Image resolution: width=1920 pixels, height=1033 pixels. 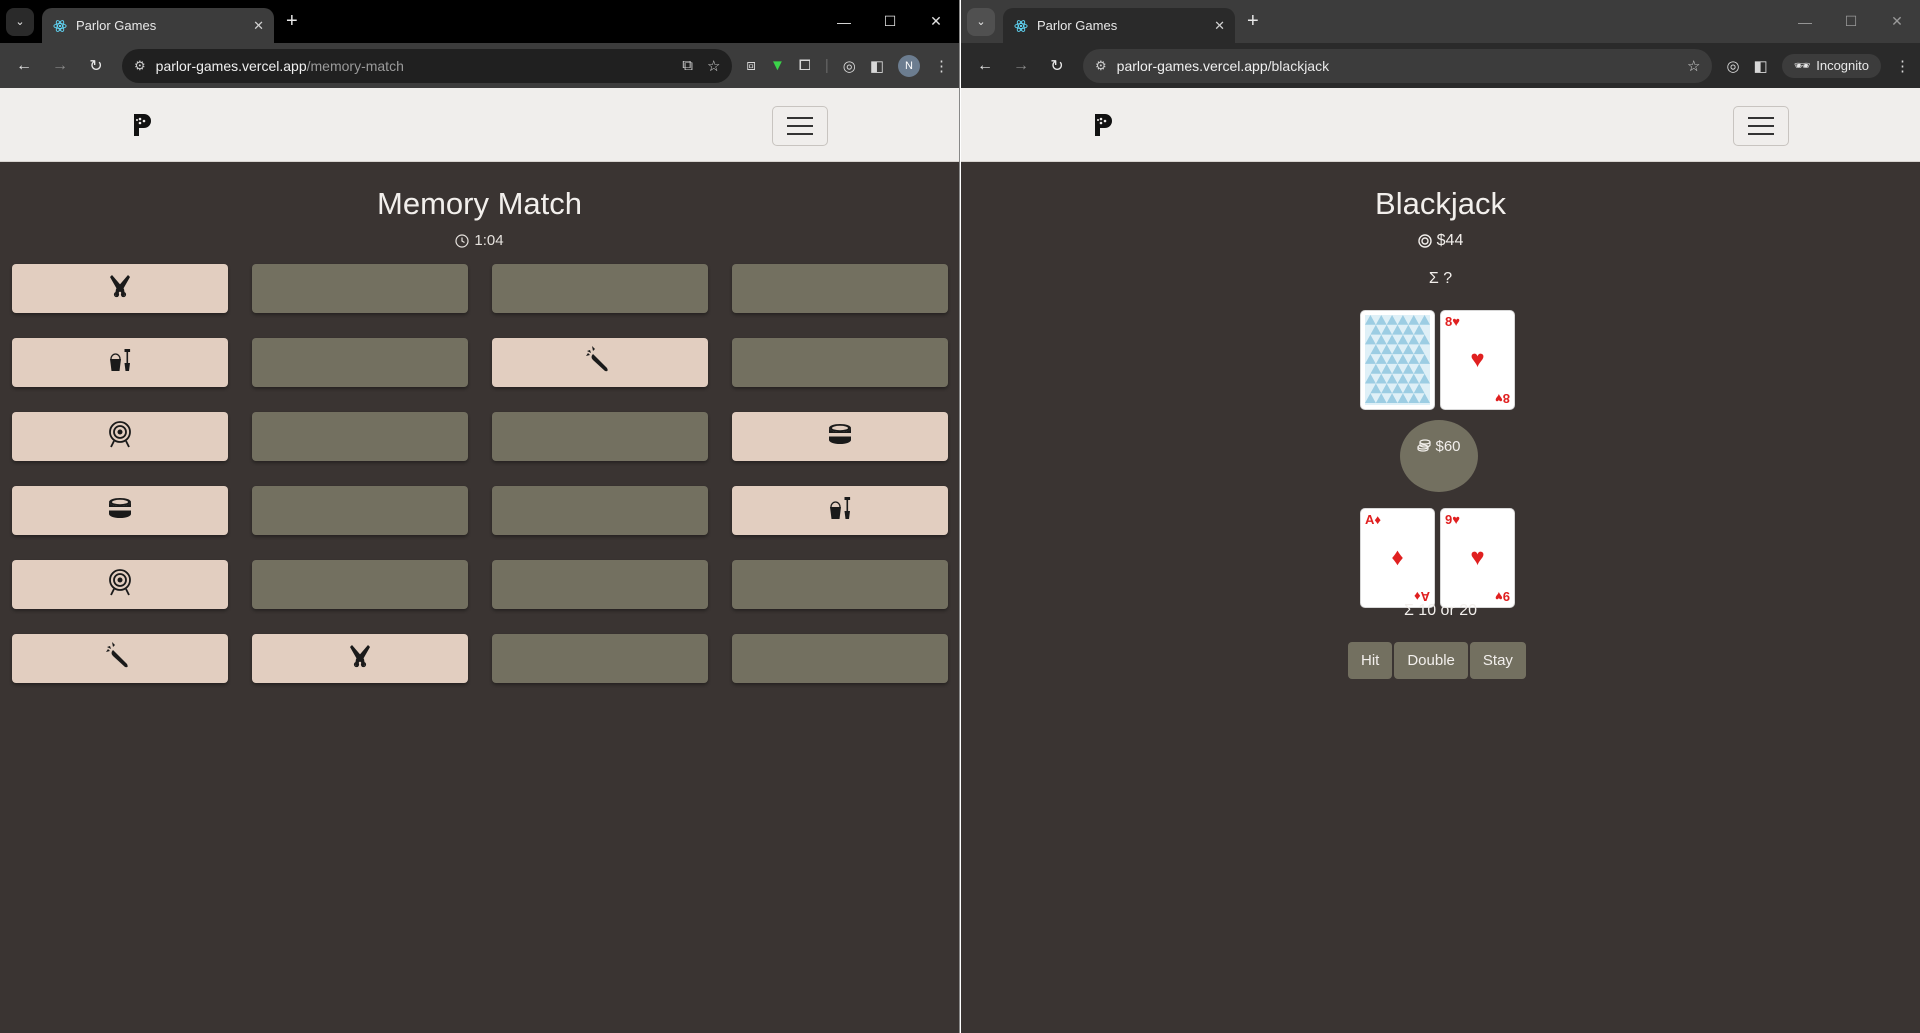 I want to click on playing-card: 8♥ ♥ 8♥, so click(x=1477, y=360).